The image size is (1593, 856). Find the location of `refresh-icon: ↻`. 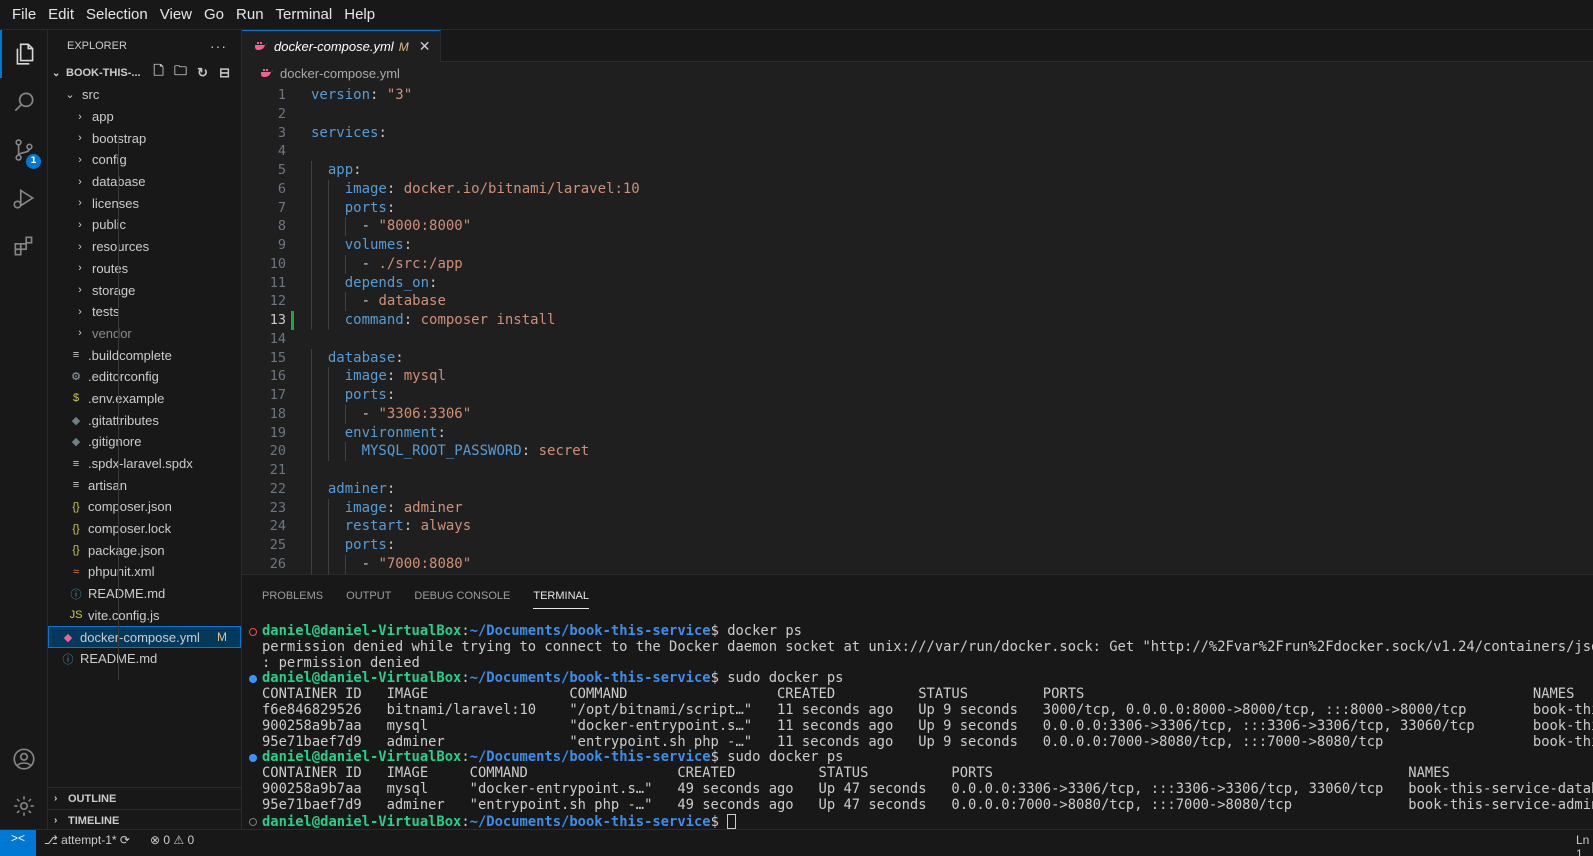

refresh-icon: ↻ is located at coordinates (203, 73).